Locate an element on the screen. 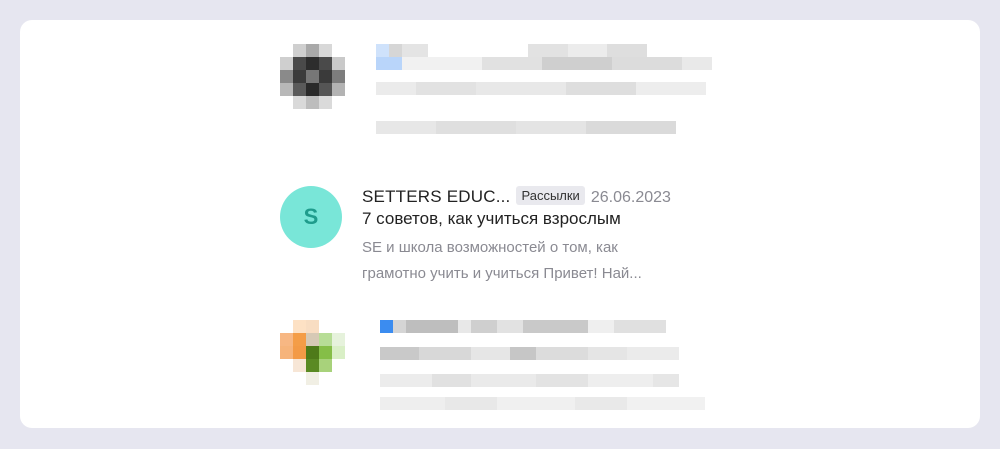  mail-date: 26.06.2023 is located at coordinates (630, 197).